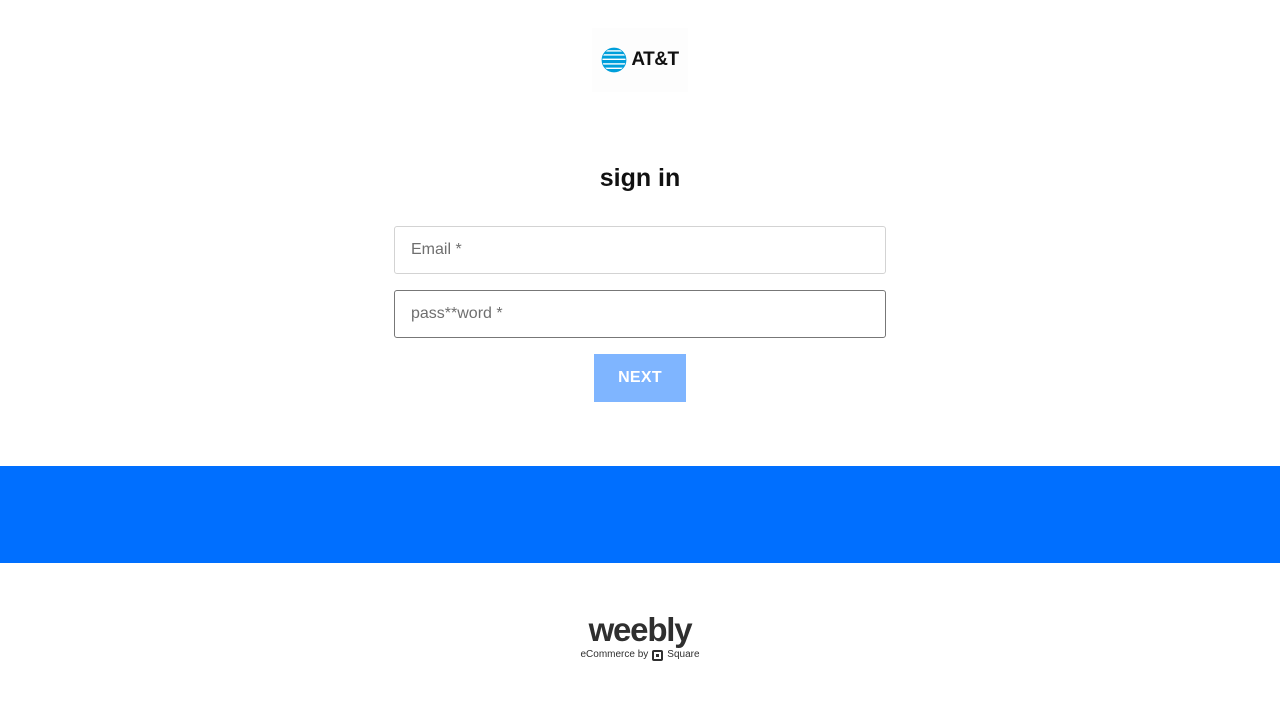  Describe the element at coordinates (640, 250) in the screenshot. I see `email-input` at that location.